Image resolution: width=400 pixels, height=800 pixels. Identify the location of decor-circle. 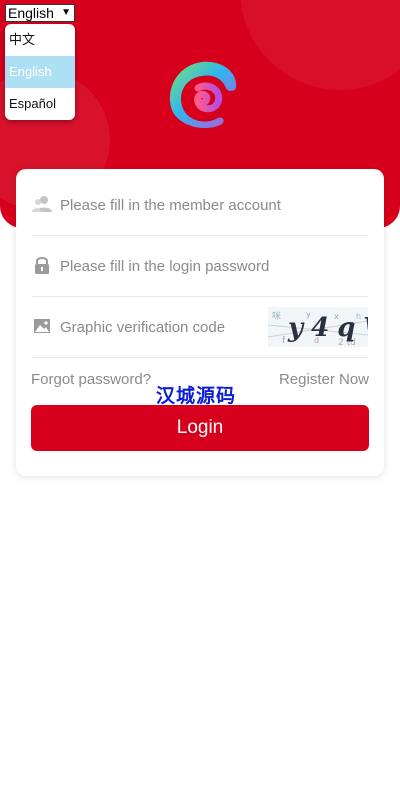
(320, 45).